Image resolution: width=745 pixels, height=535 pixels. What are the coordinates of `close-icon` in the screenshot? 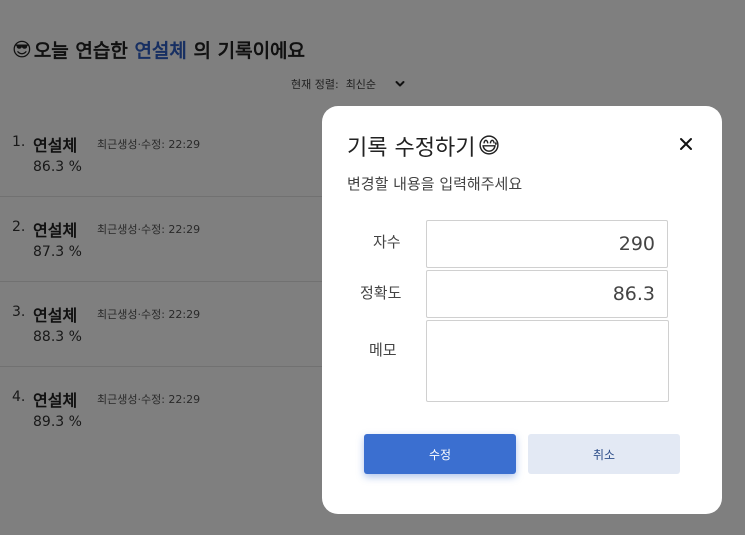 It's located at (686, 144).